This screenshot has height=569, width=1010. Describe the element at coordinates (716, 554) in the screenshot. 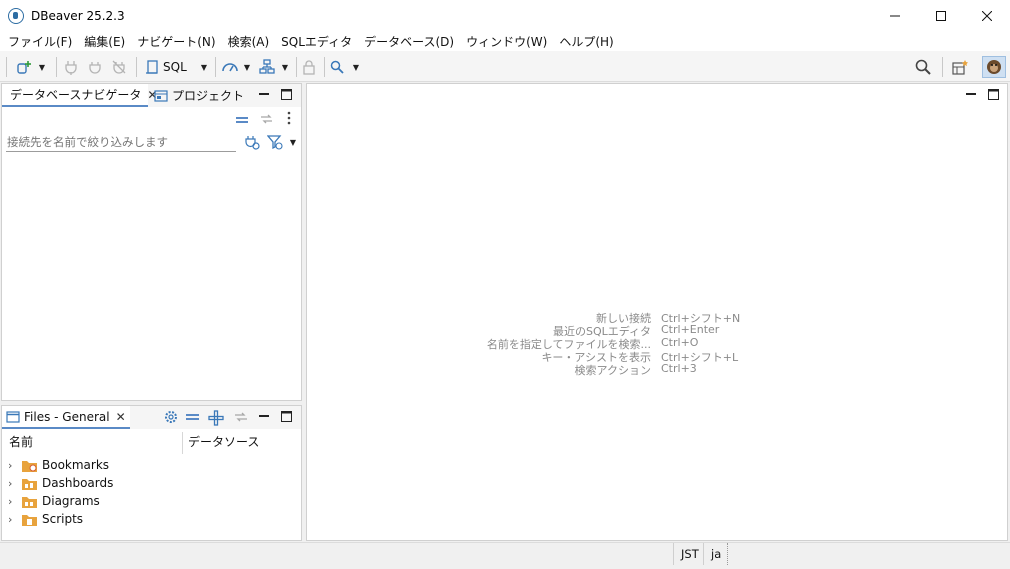

I see `status-locale: ja` at that location.